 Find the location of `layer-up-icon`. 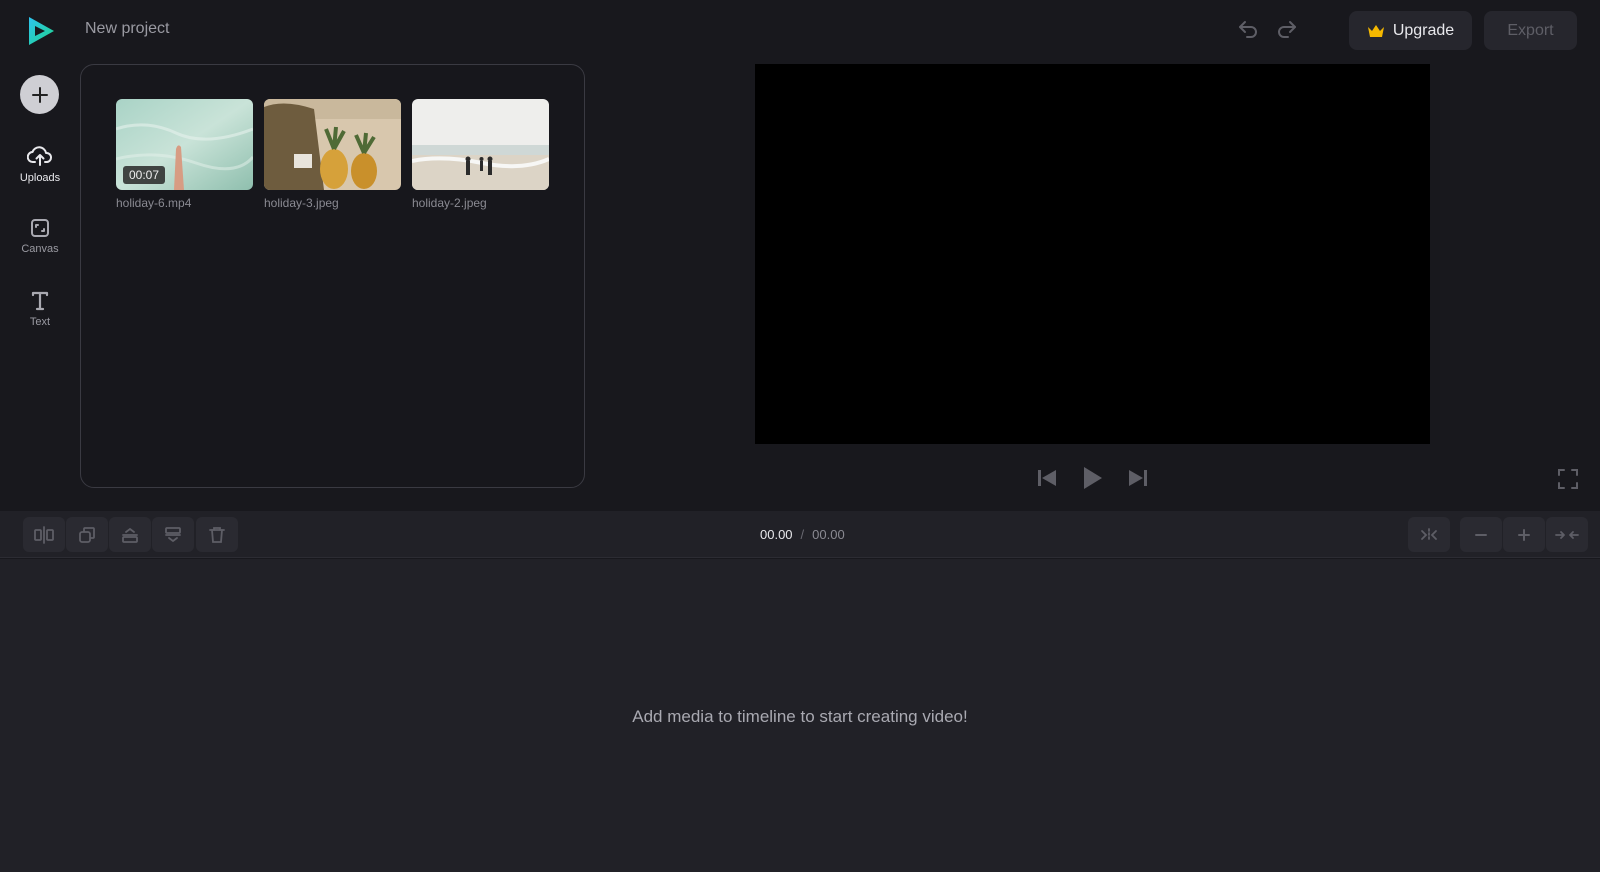

layer-up-icon is located at coordinates (130, 535).